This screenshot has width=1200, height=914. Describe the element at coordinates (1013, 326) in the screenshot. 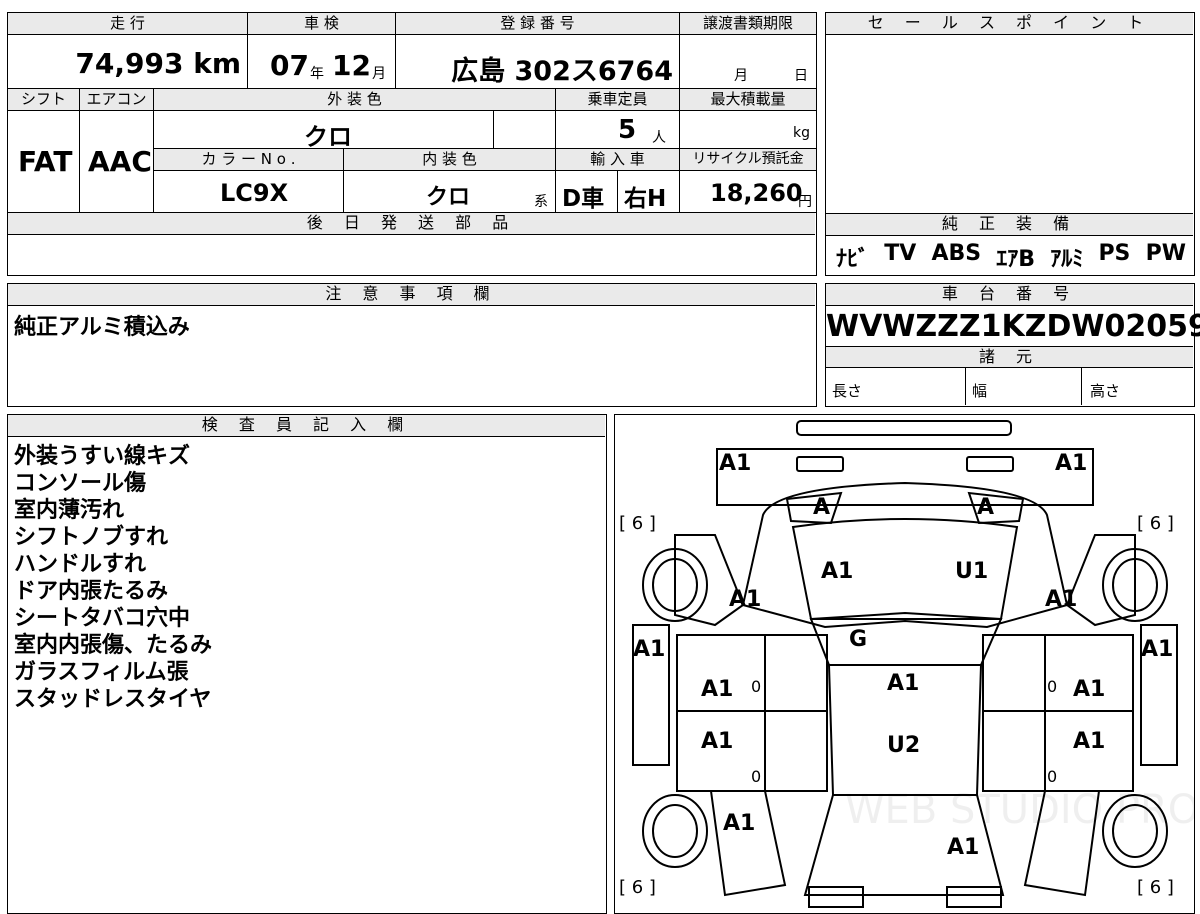

I see `chassis-number-value: WVWZZZ1KZDW020599` at that location.